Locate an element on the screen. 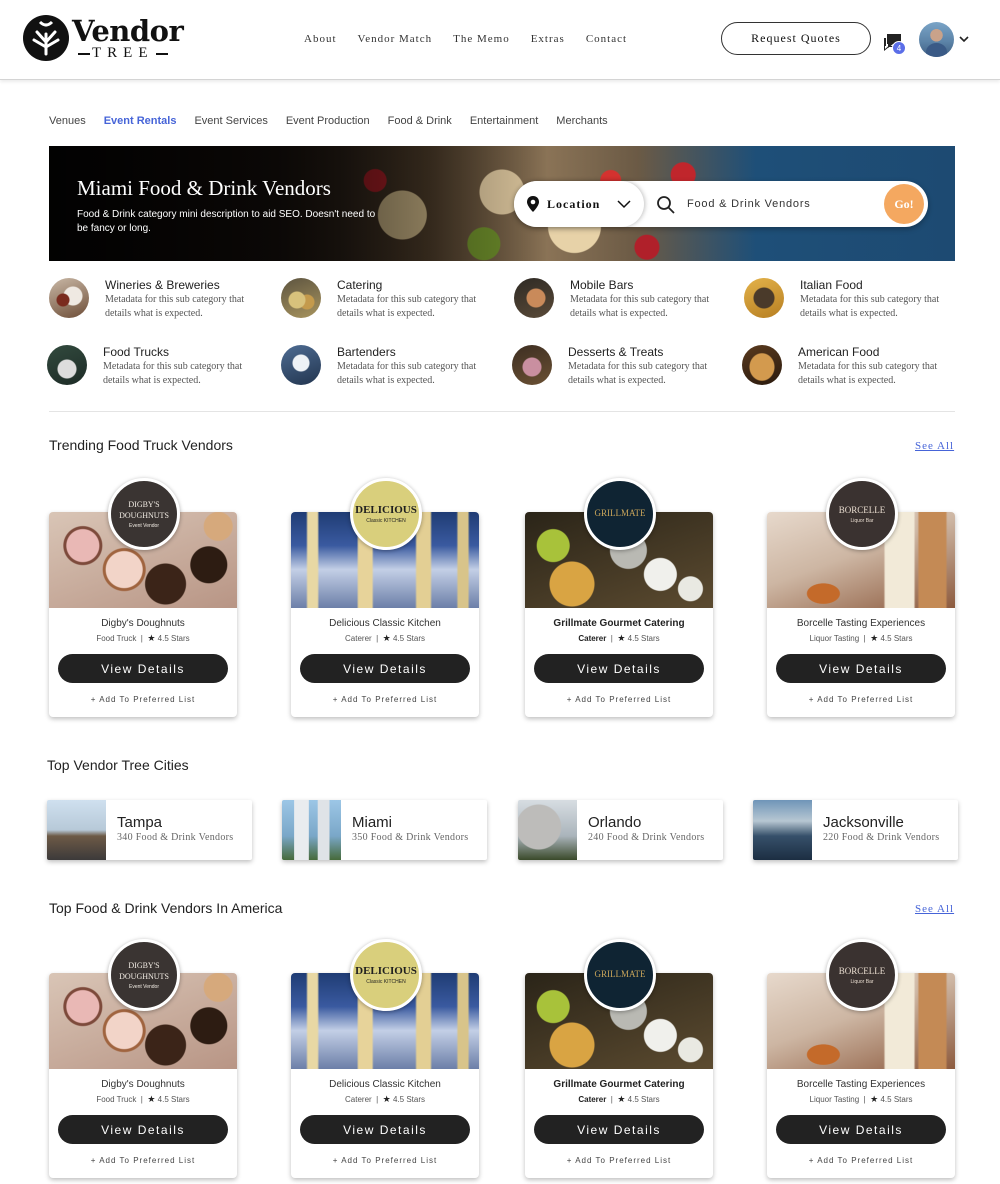 This screenshot has width=1000, height=1184. vendor-name: Grillmate Gourmet Catering is located at coordinates (619, 1084).